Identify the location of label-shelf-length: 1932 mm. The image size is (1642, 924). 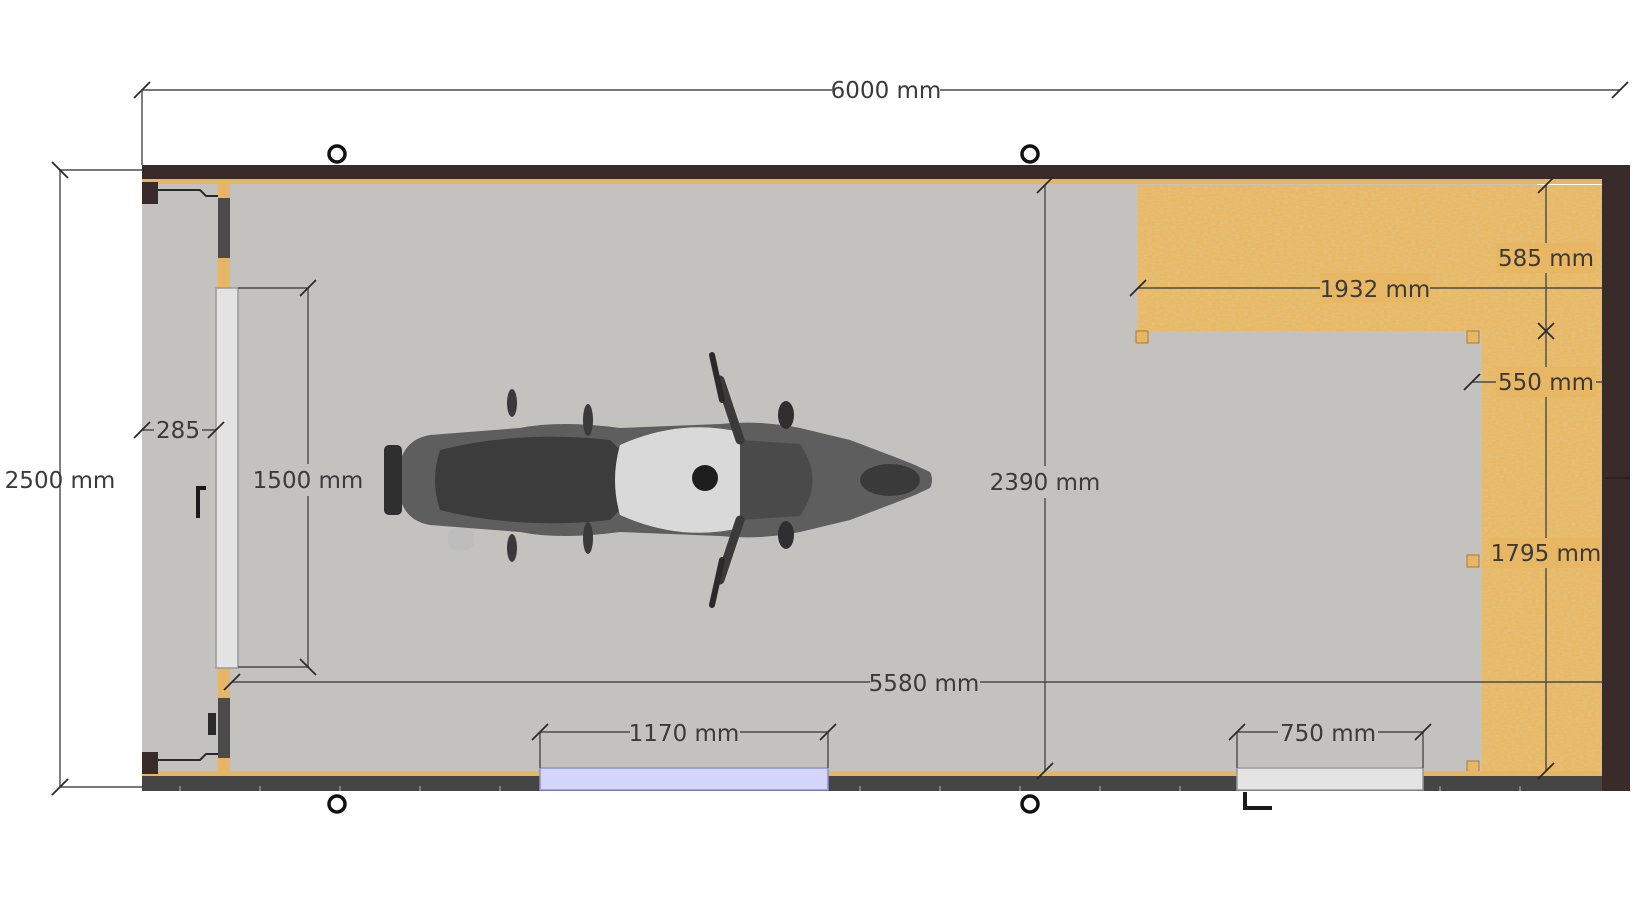
(1375, 290).